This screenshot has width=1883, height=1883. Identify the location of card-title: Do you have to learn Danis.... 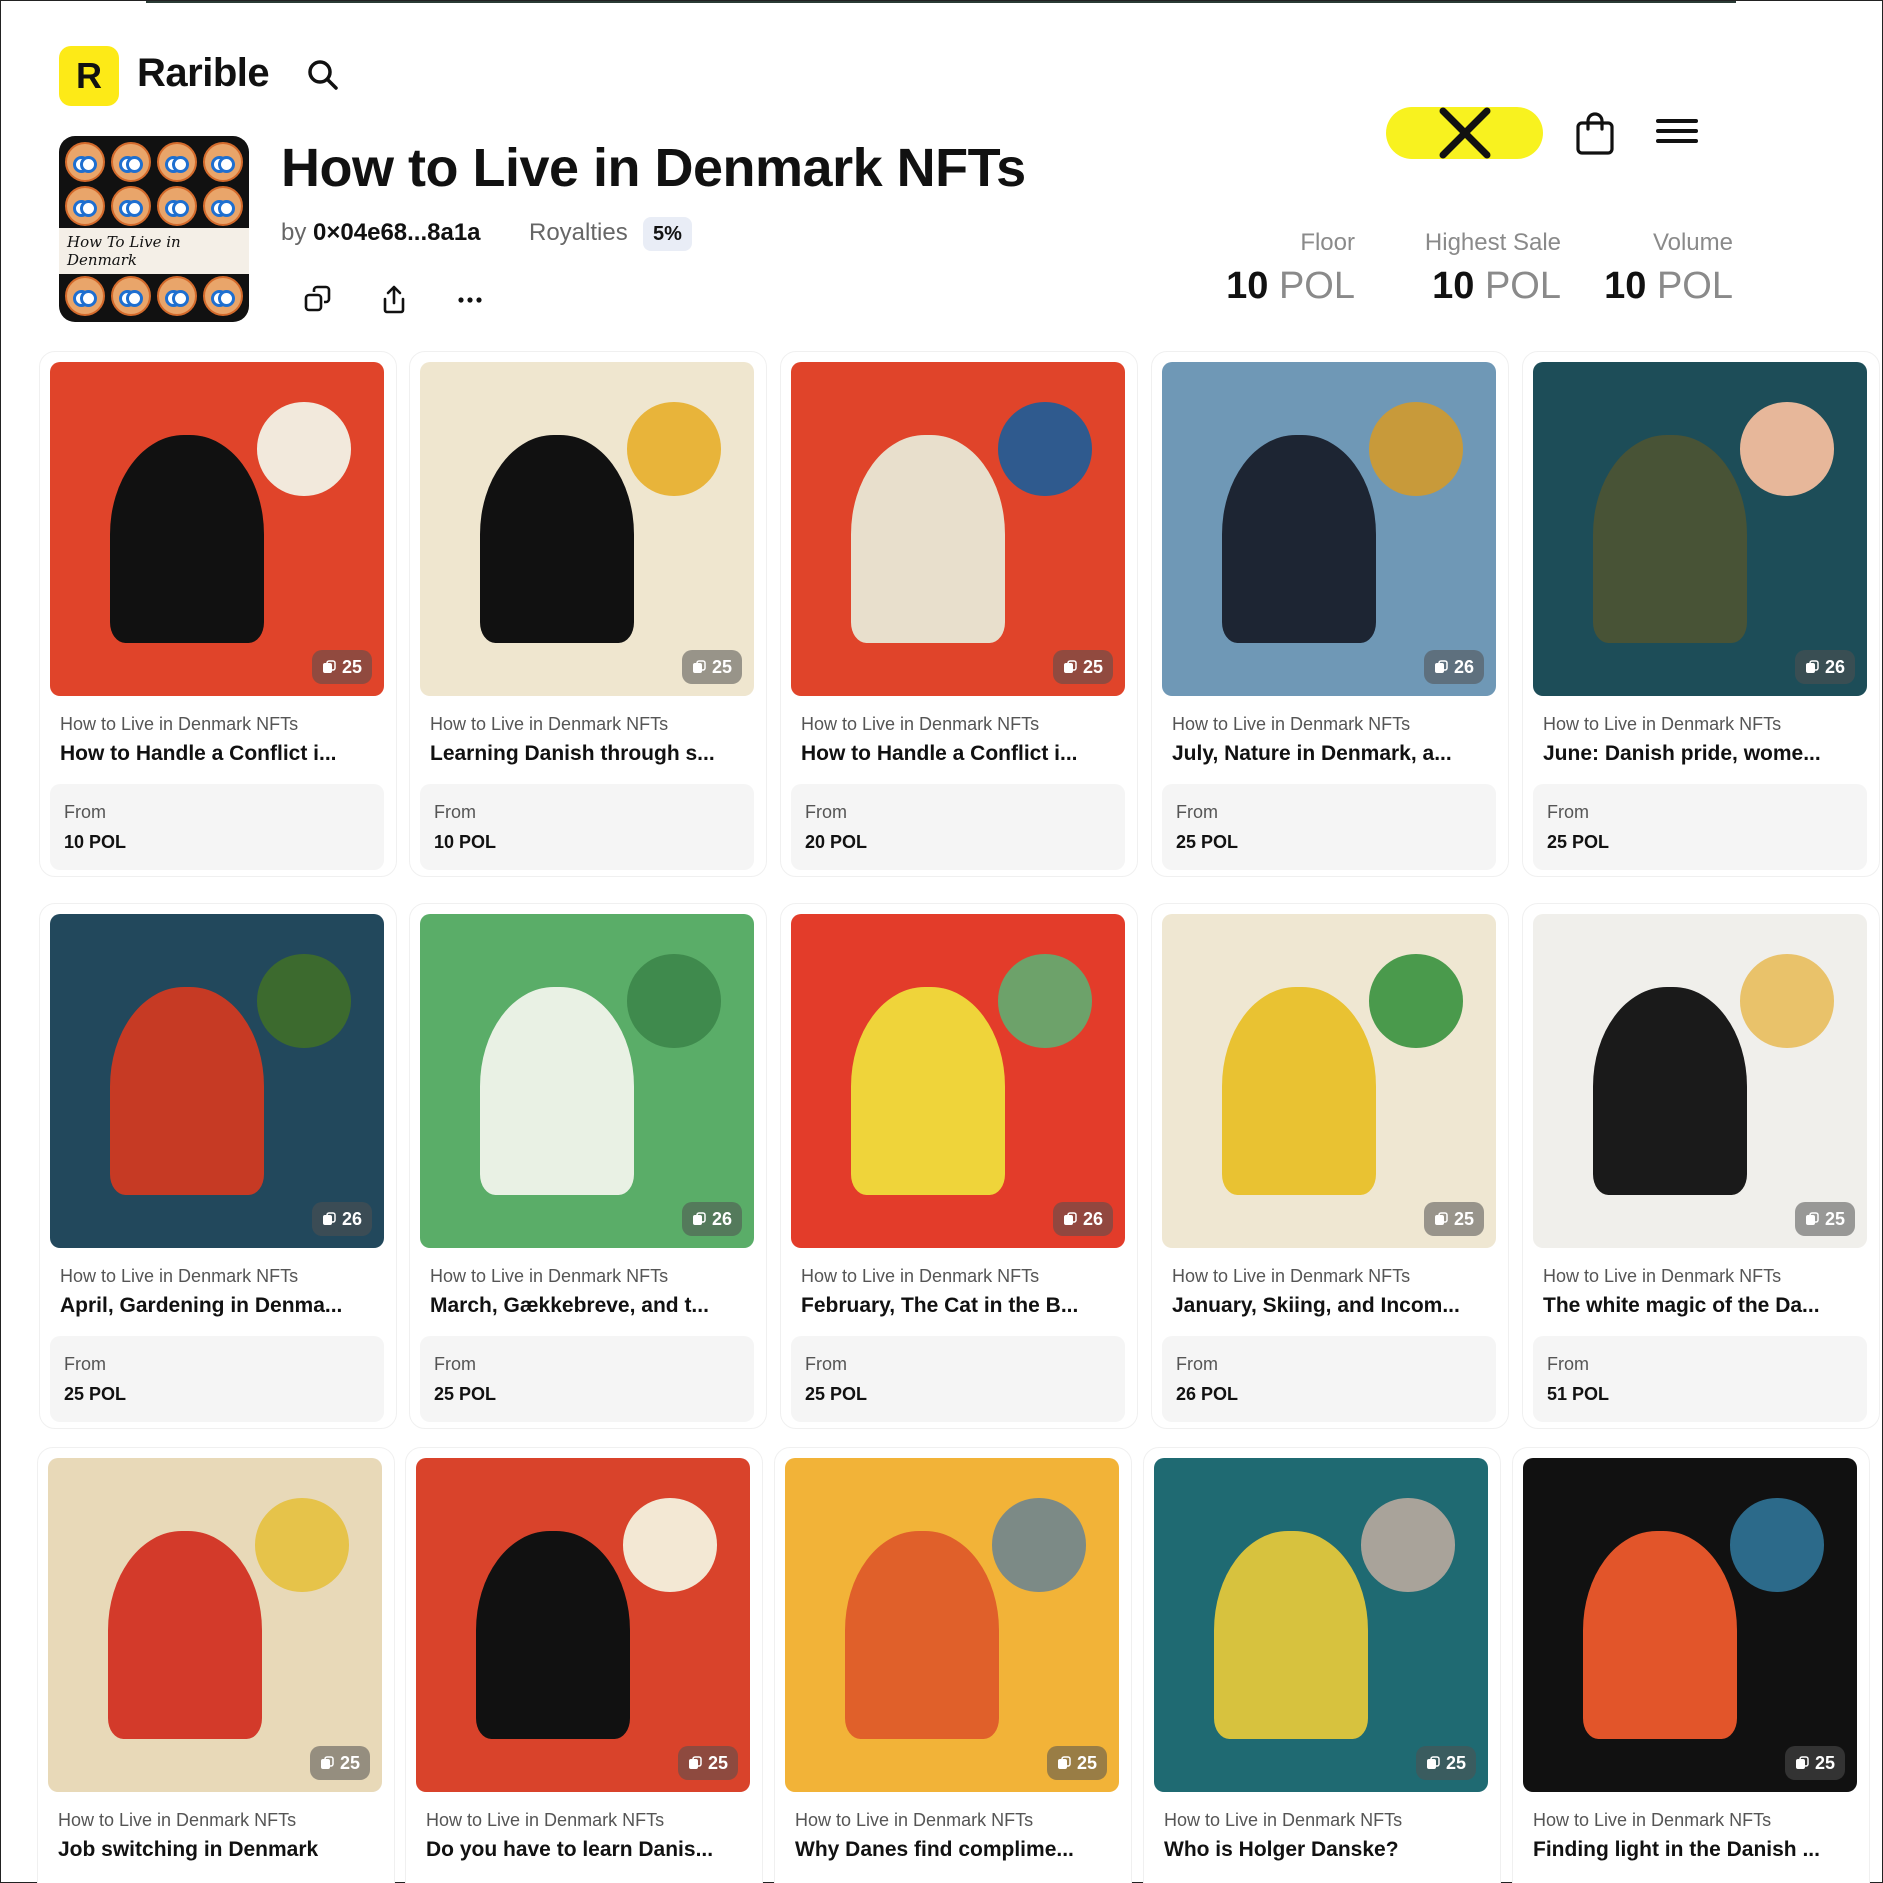
(569, 1850).